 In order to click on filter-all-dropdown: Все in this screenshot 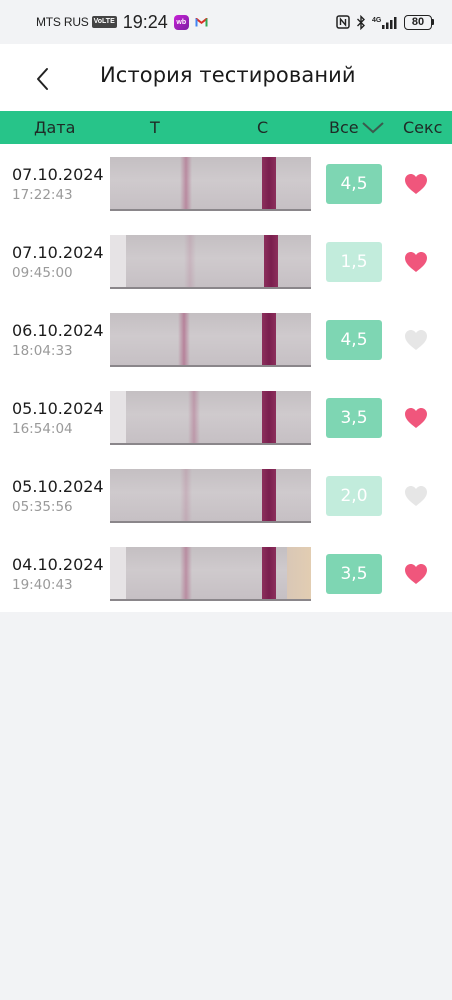, I will do `click(344, 127)`.